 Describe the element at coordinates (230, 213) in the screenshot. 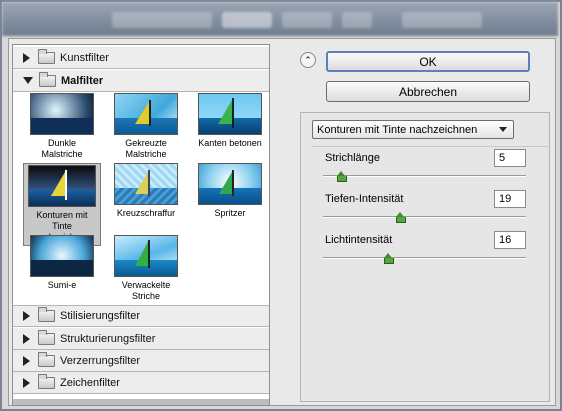

I see `thumbnail-caption: Spritzer` at that location.